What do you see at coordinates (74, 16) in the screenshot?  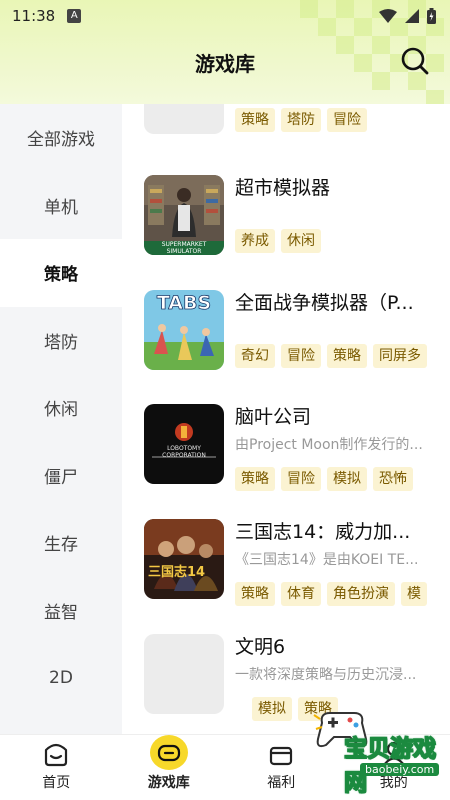 I see `notification-icon: A` at bounding box center [74, 16].